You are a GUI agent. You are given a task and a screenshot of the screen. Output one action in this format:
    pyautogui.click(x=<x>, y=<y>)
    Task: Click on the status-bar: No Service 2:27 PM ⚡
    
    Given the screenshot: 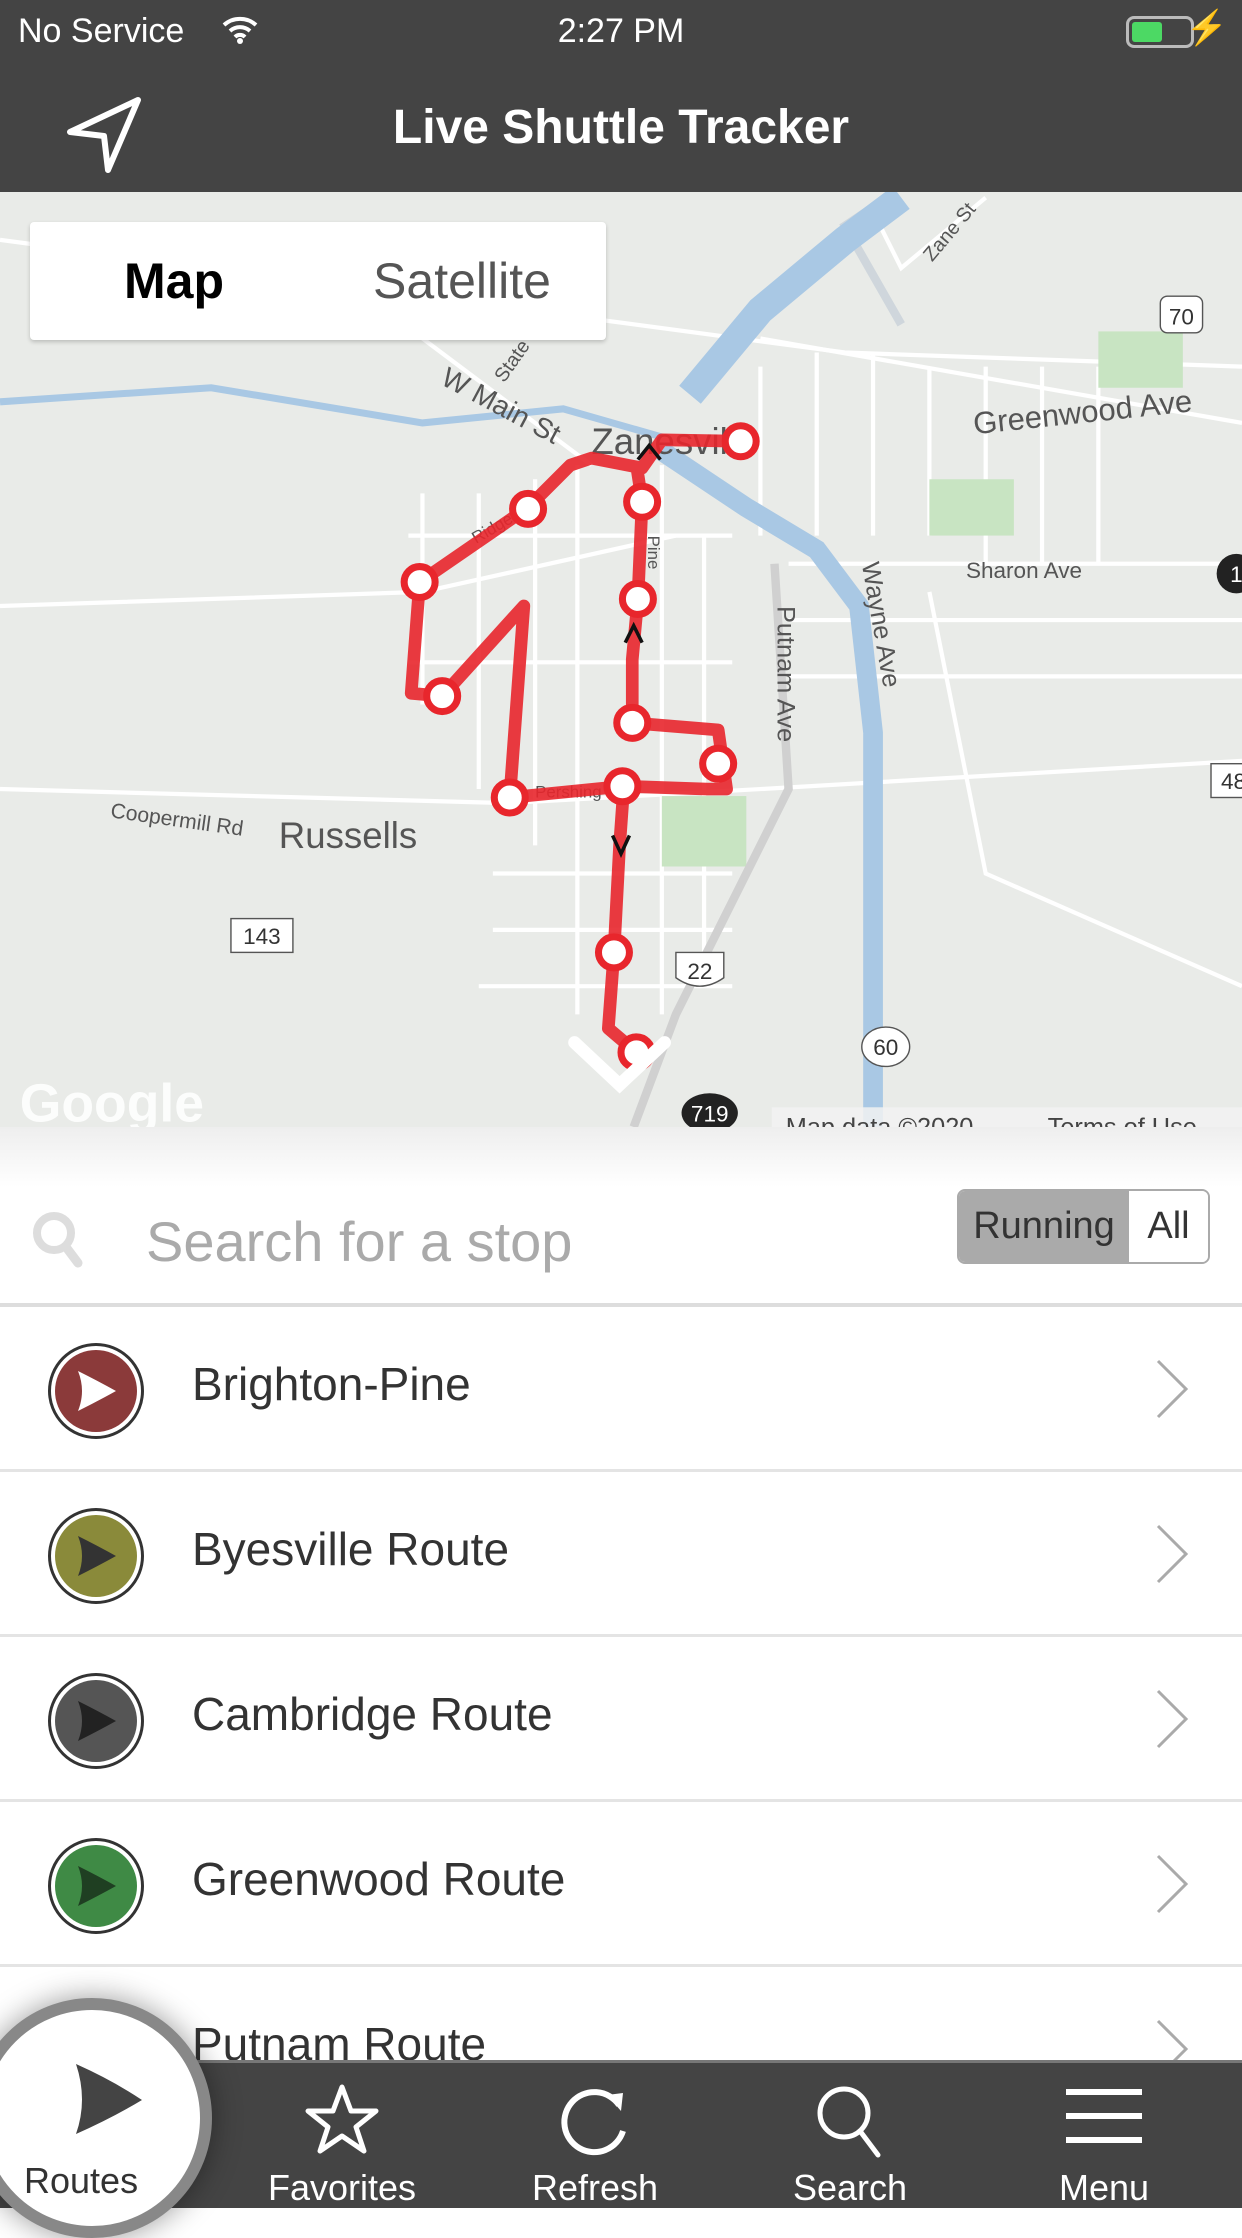 What is the action you would take?
    pyautogui.click(x=621, y=35)
    